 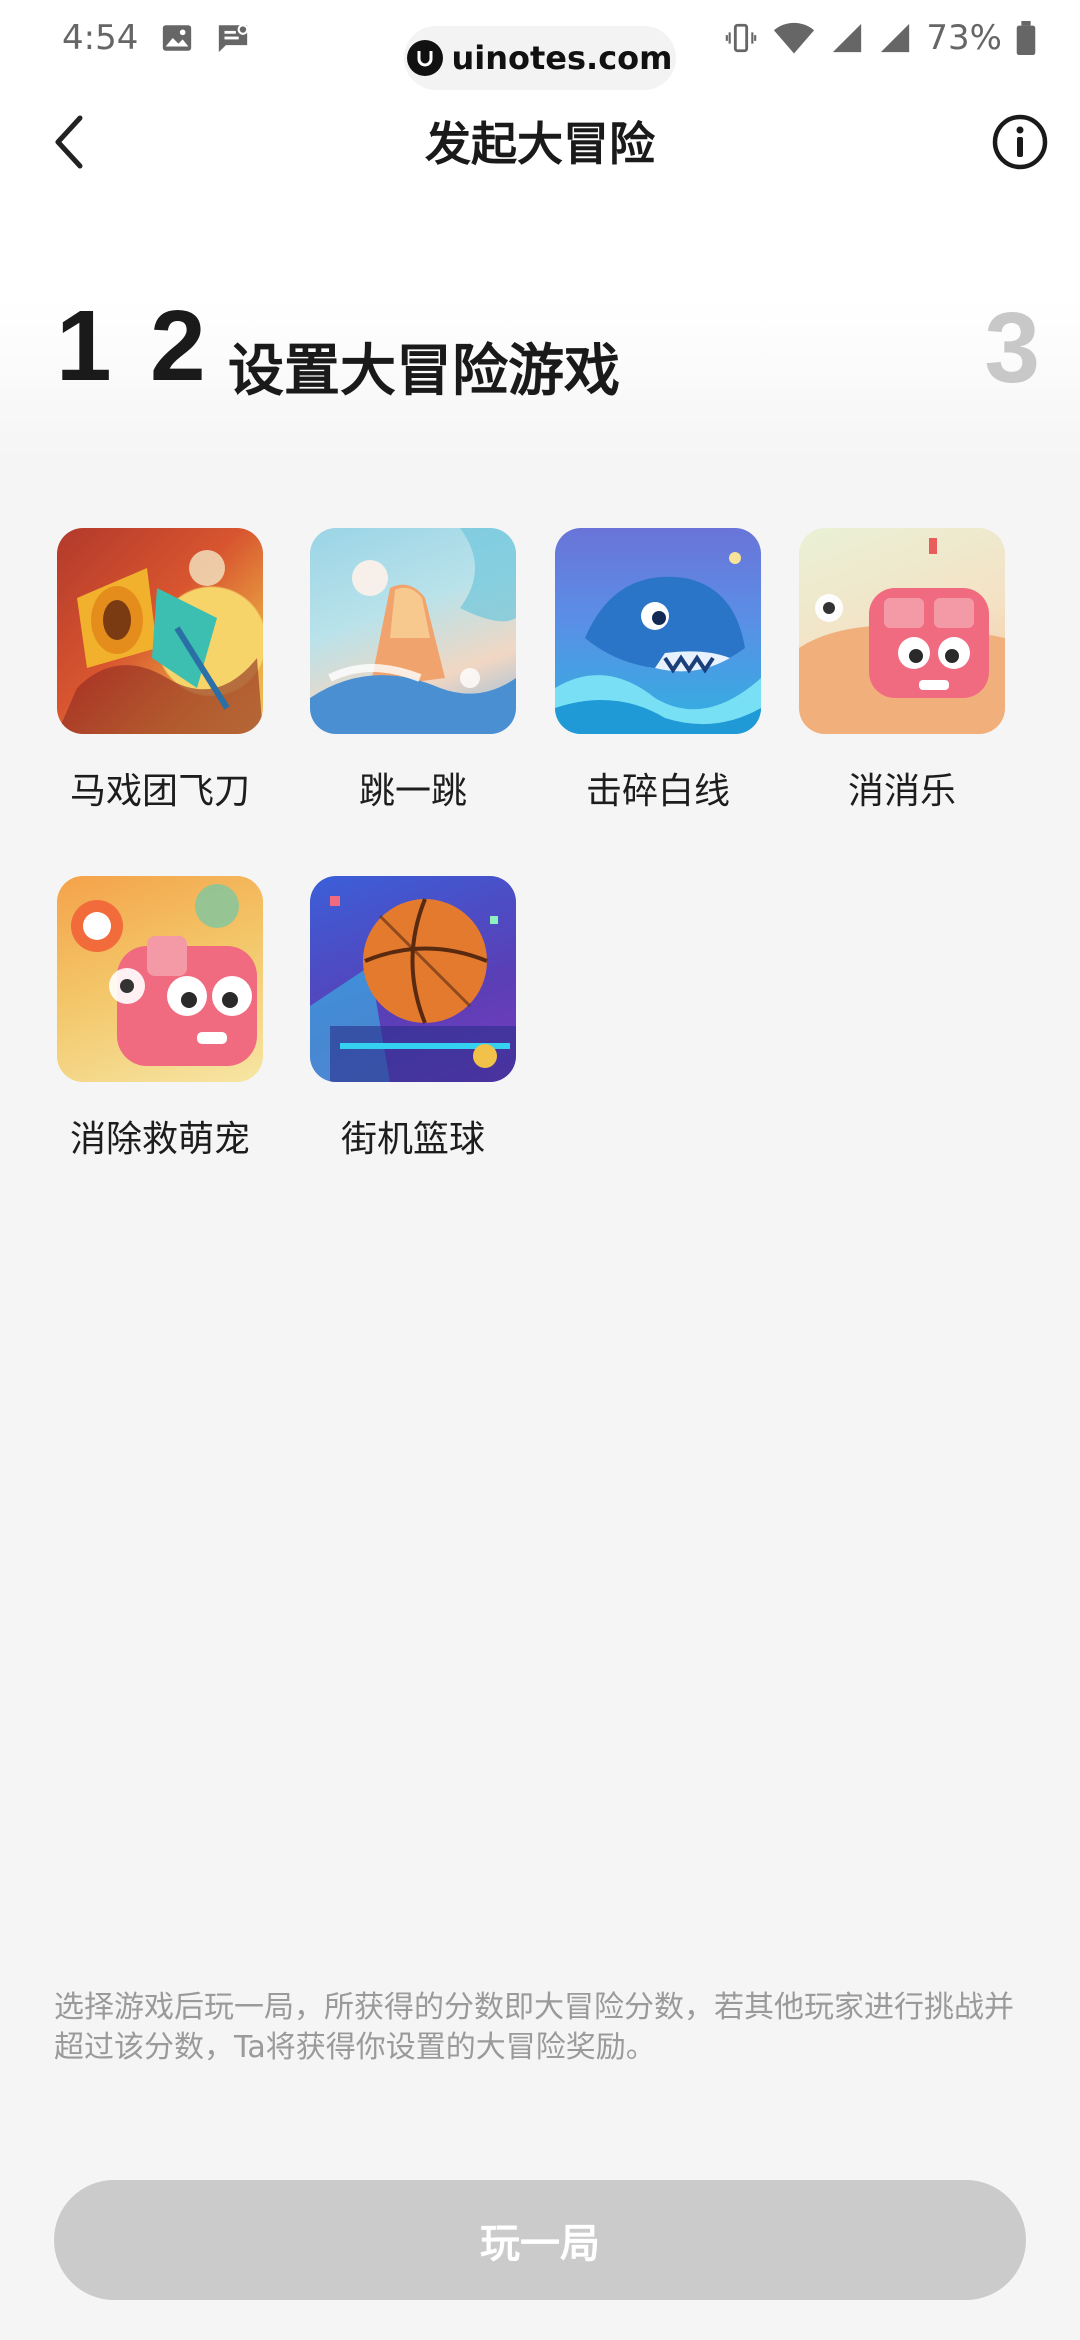 I want to click on wifi-icon, so click(x=794, y=38).